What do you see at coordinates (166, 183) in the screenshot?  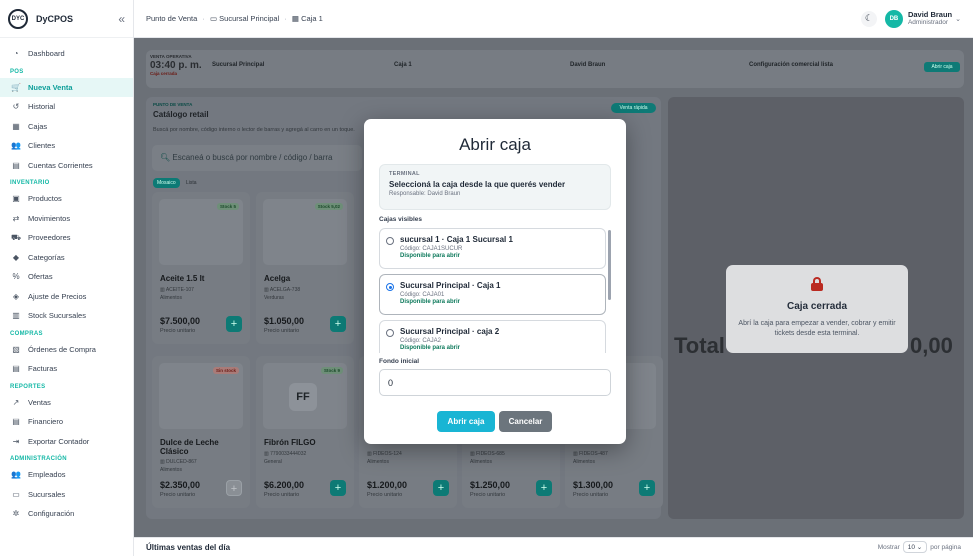 I see `view-mosaic-button: Mosaico` at bounding box center [166, 183].